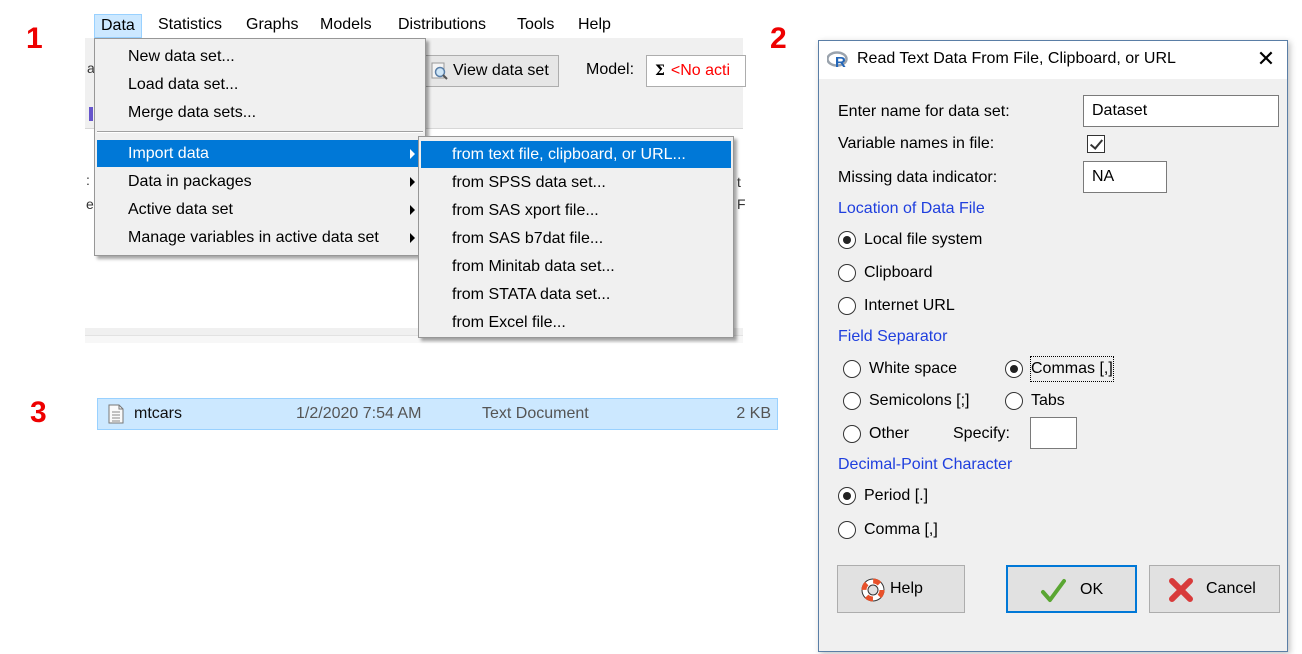 The height and width of the screenshot is (654, 1302). I want to click on r-logo-icon: R, so click(837, 60).